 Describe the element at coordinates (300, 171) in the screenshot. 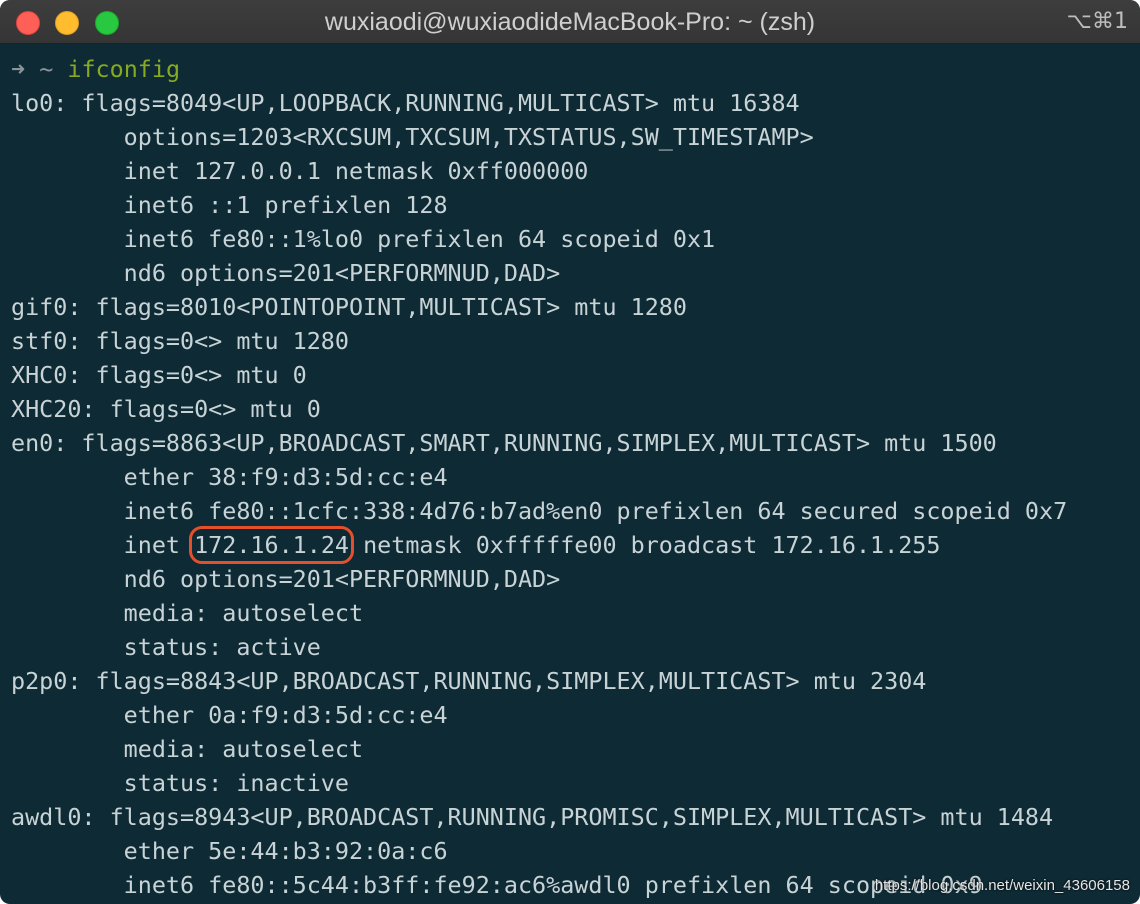

I see `output-line: inet 127.0.0.1 netmask 0xff000000` at that location.